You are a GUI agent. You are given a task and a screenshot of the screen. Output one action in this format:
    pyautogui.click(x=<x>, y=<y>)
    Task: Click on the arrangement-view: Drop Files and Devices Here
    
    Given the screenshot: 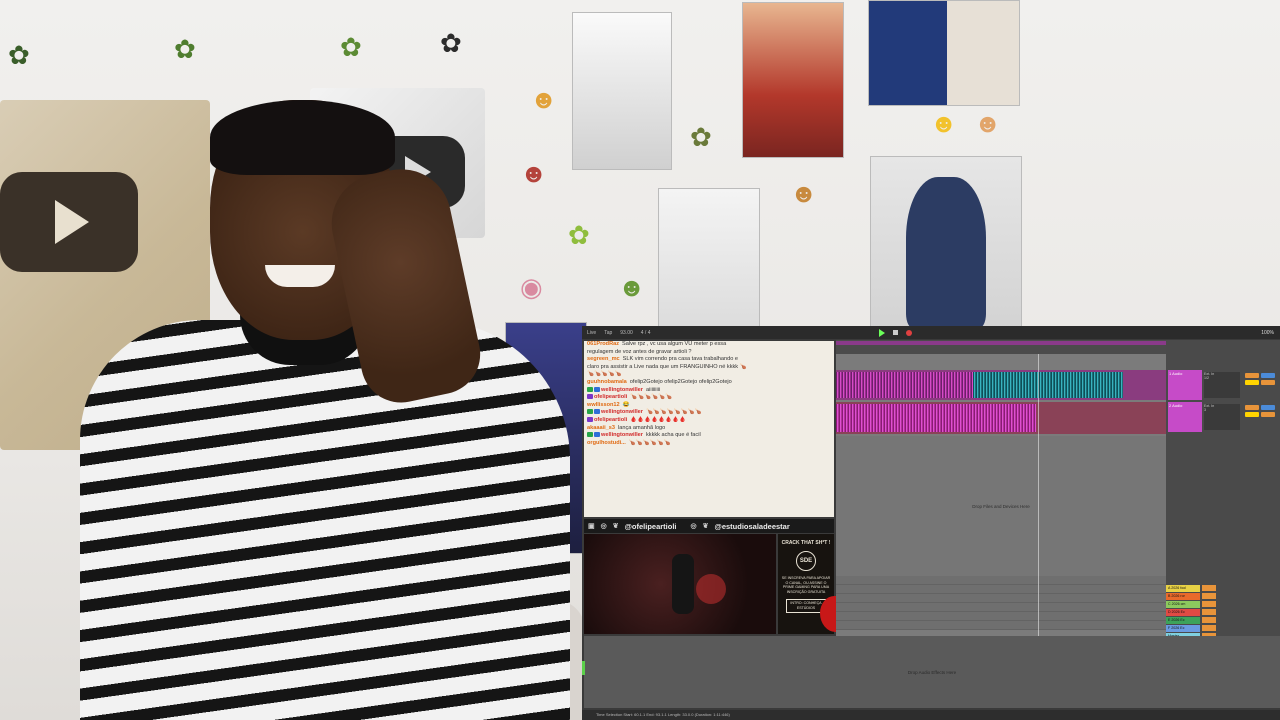 What is the action you would take?
    pyautogui.click(x=1001, y=488)
    